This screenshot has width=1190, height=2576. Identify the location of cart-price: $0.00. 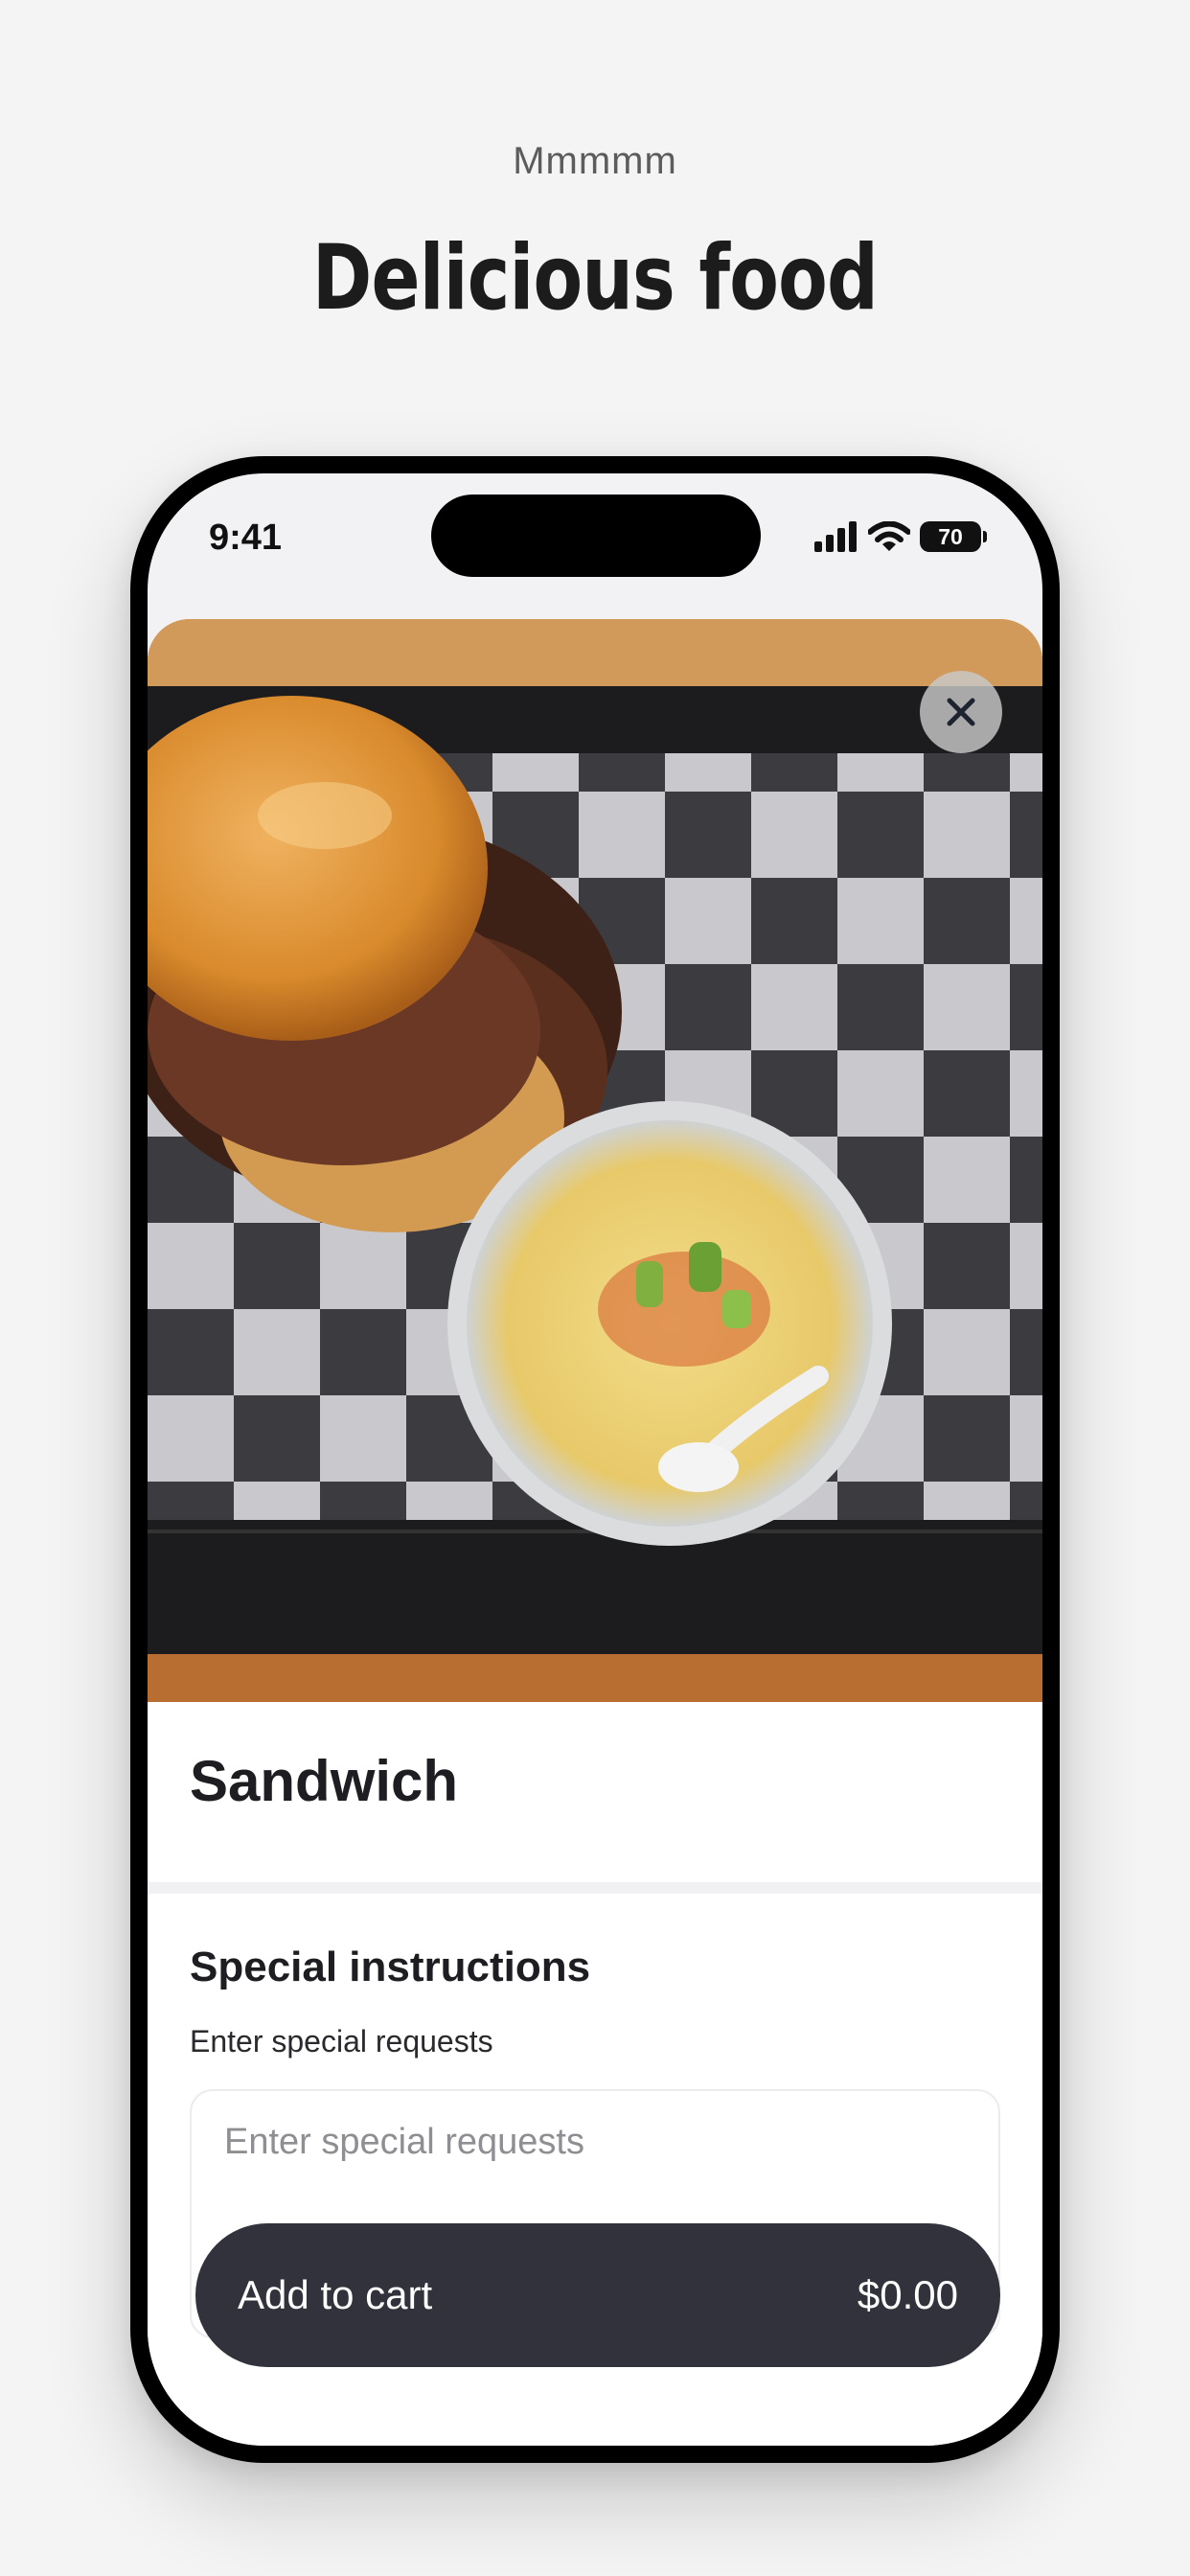
(907, 2294).